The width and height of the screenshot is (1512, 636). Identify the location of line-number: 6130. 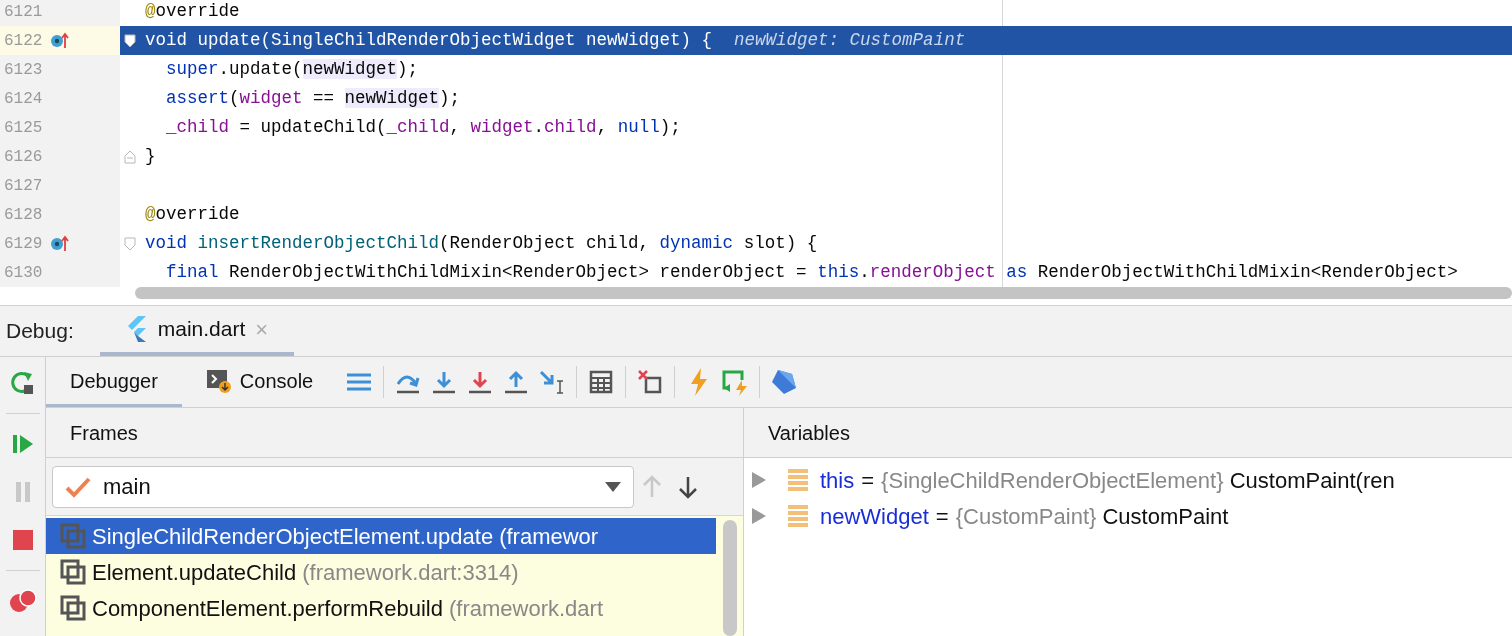
(23, 273).